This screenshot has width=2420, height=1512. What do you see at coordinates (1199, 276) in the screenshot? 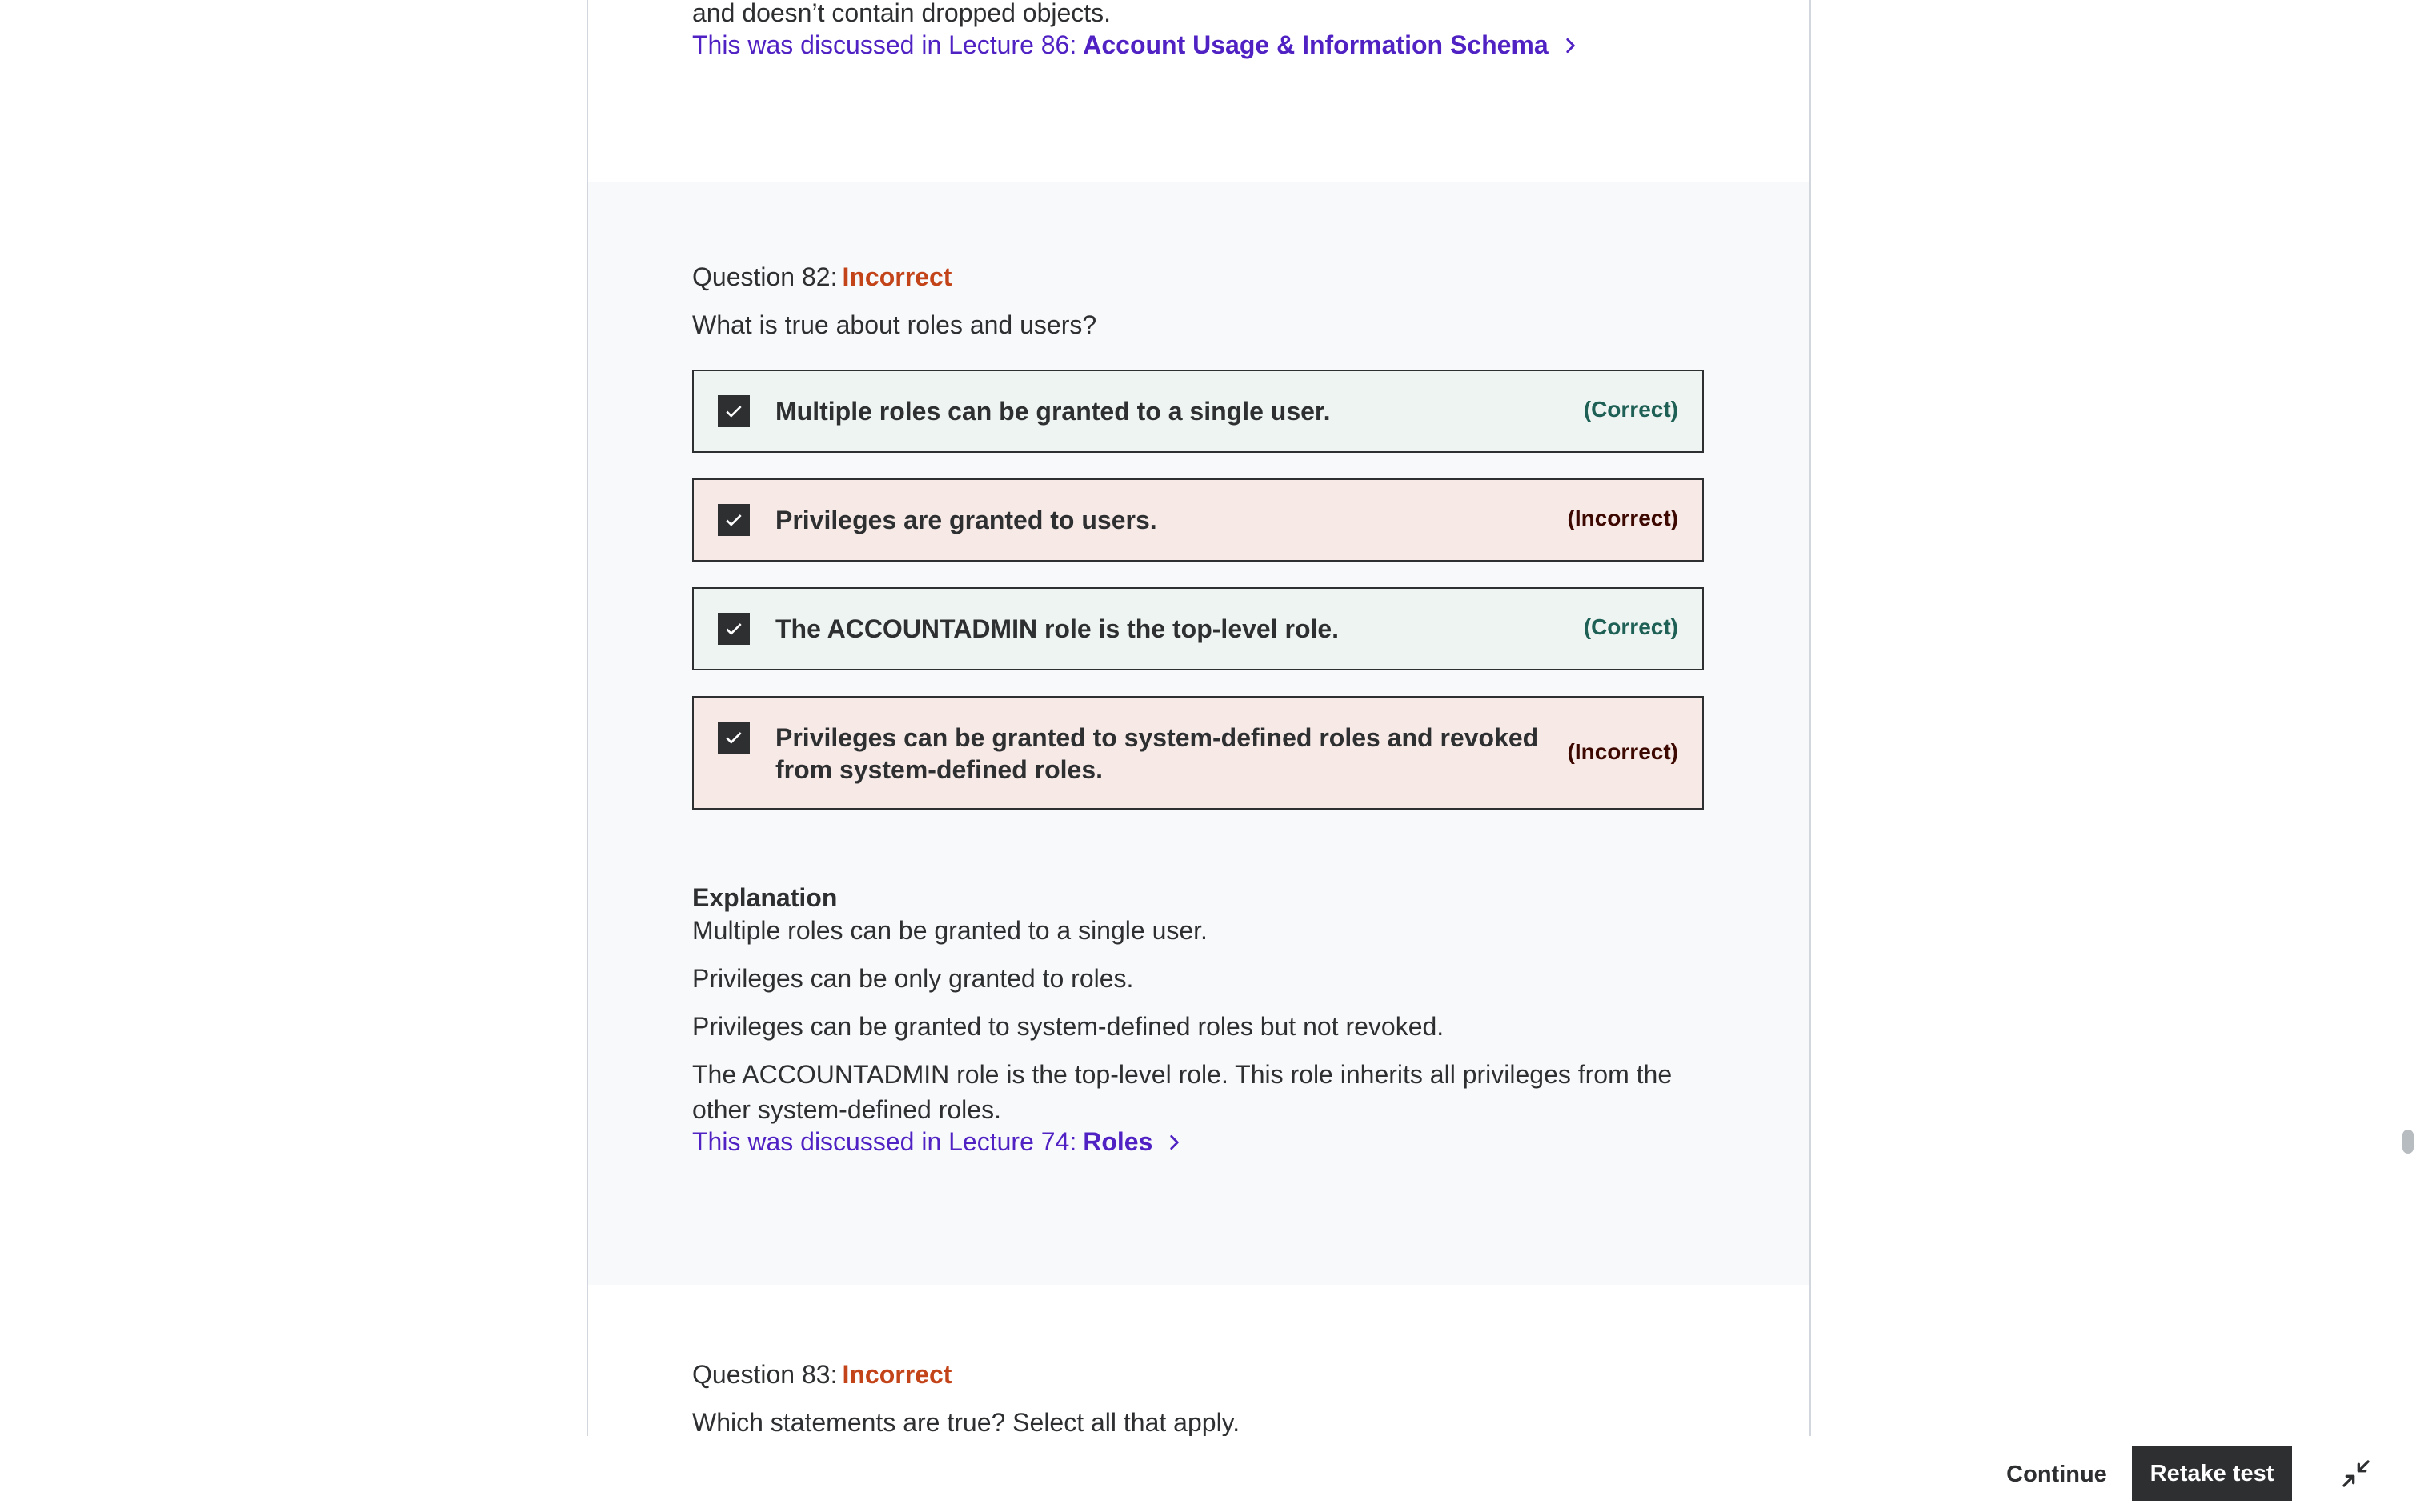
I see `question-82-header: Question 82: Incorrect` at bounding box center [1199, 276].